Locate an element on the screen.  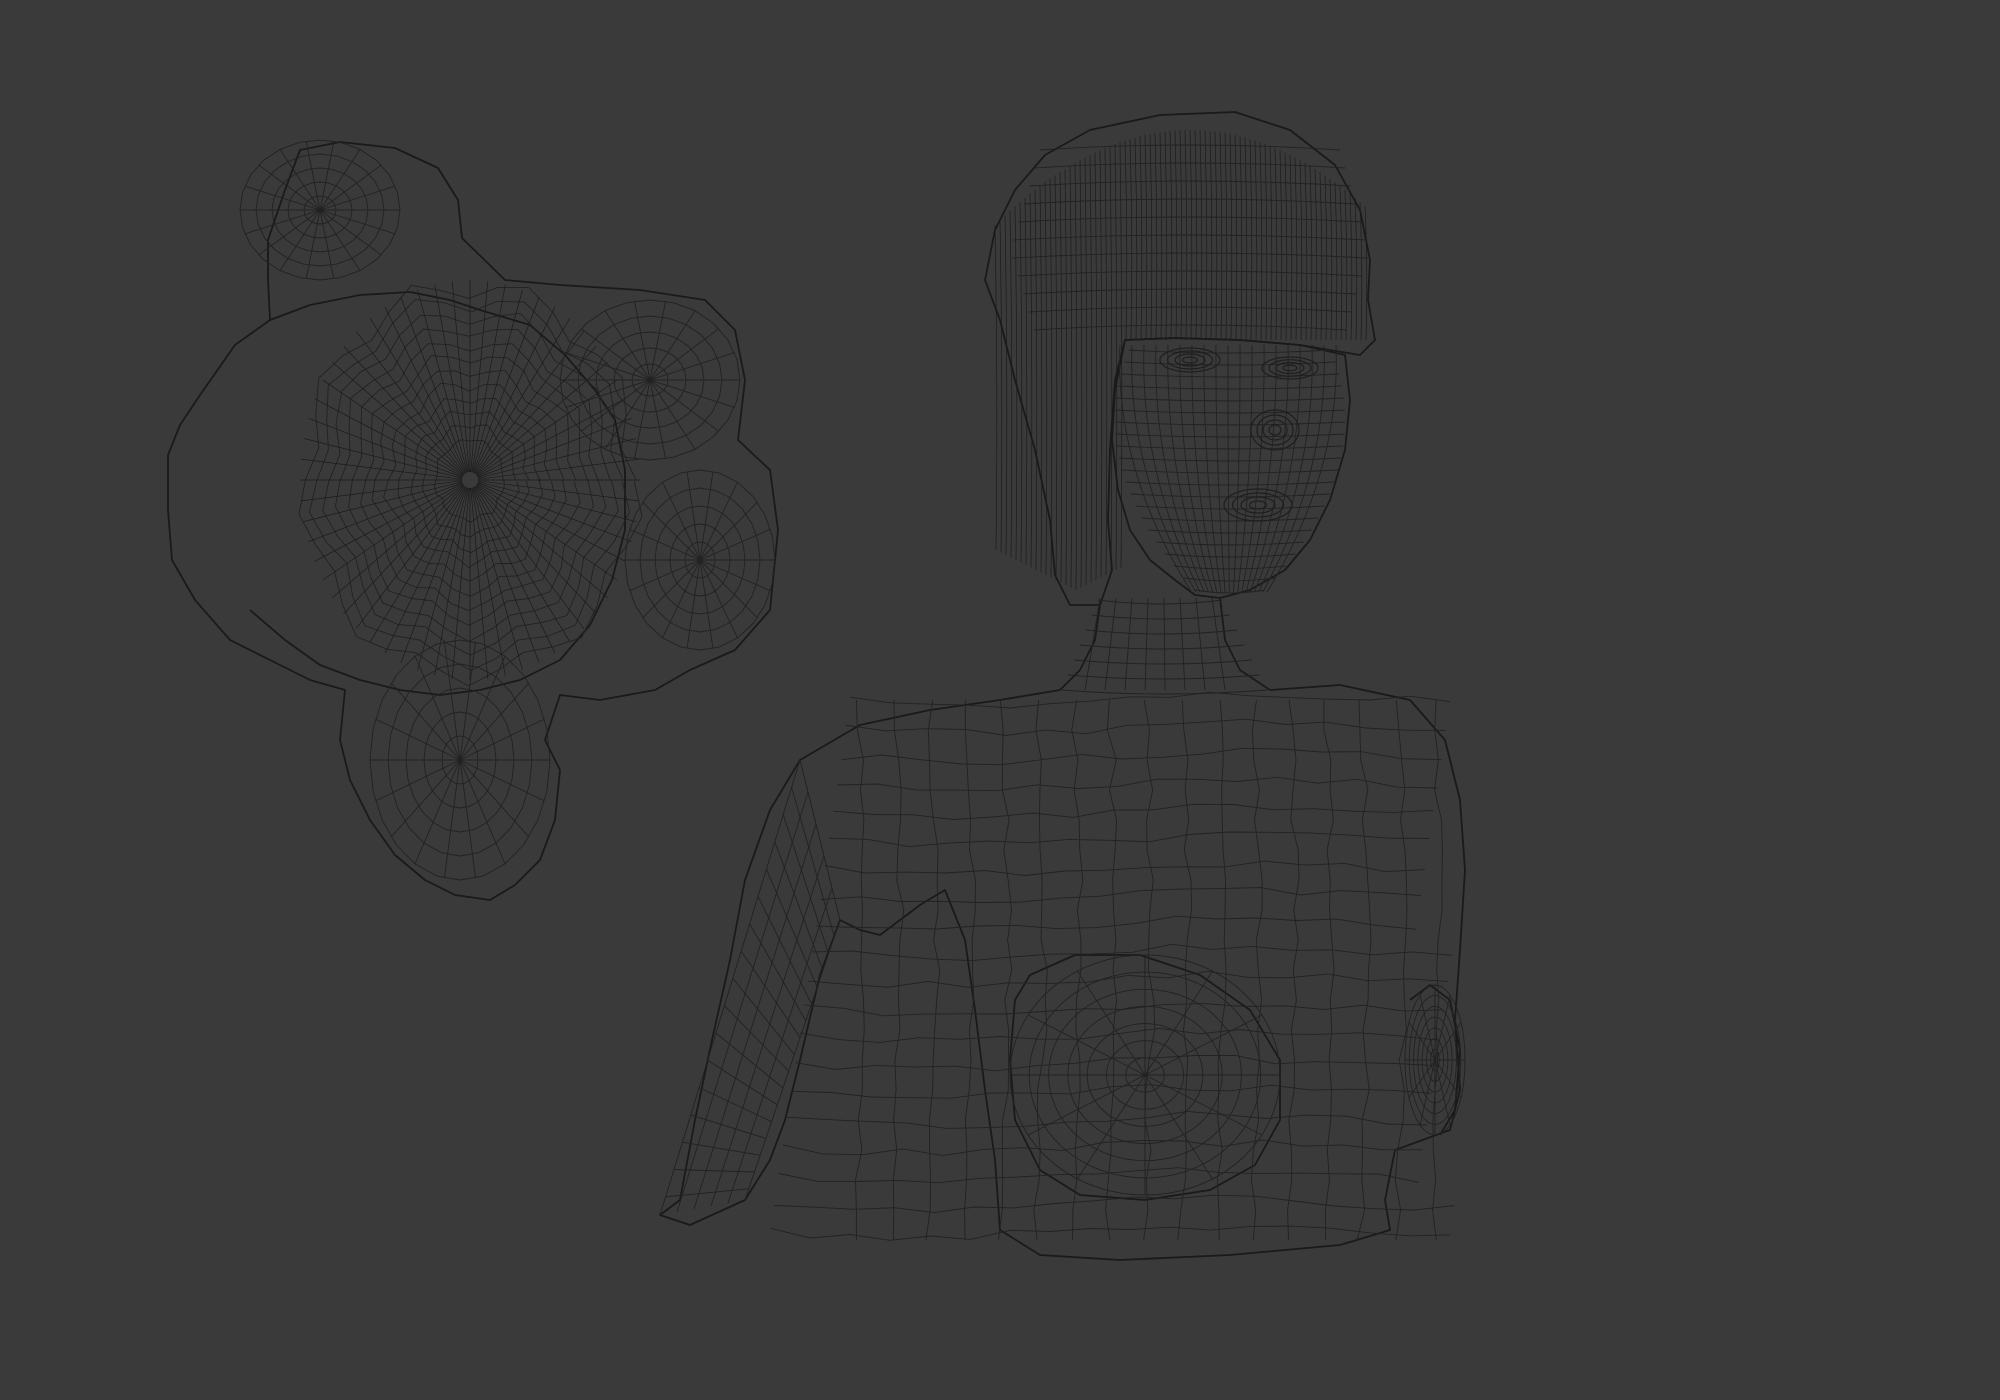
hair-bun-wireframe is located at coordinates (507, 510).